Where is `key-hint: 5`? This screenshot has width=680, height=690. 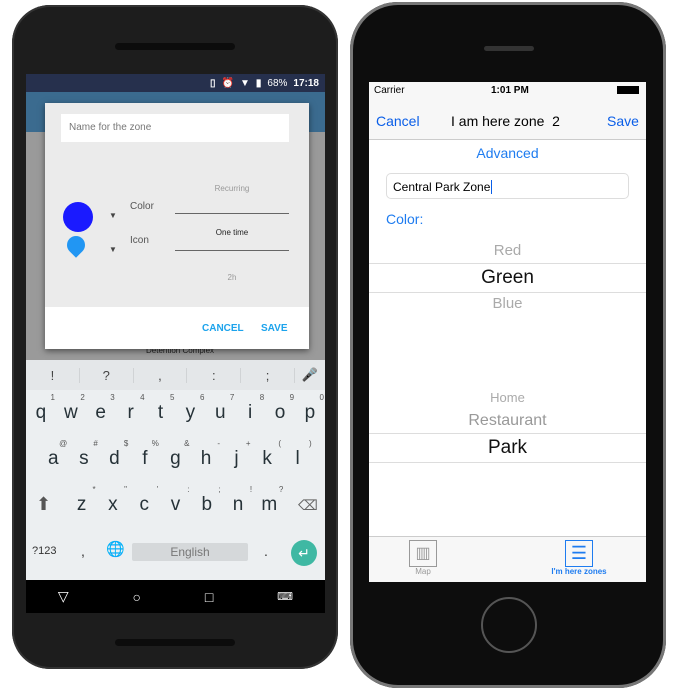
key-hint: 5 is located at coordinates (172, 397).